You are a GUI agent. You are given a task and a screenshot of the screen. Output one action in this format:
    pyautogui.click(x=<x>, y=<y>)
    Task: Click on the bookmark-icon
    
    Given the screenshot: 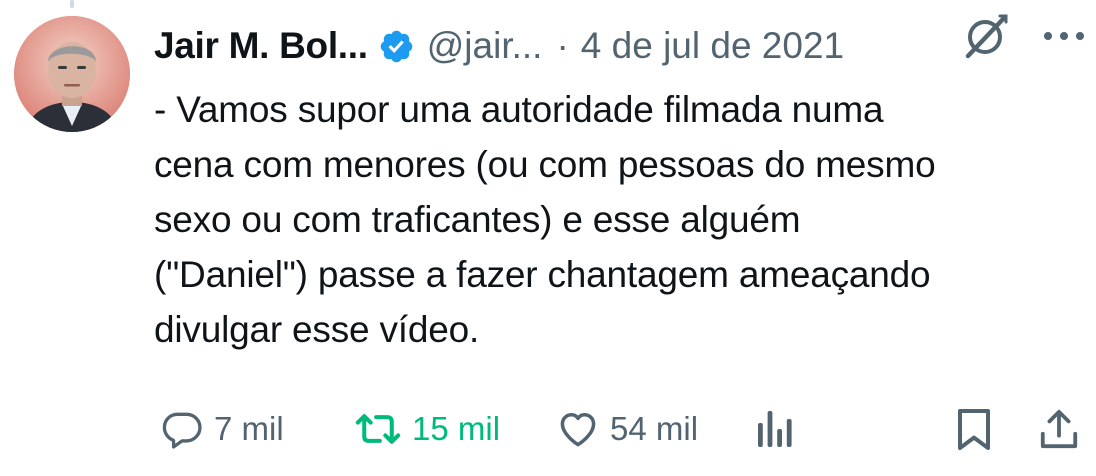 What is the action you would take?
    pyautogui.click(x=974, y=429)
    